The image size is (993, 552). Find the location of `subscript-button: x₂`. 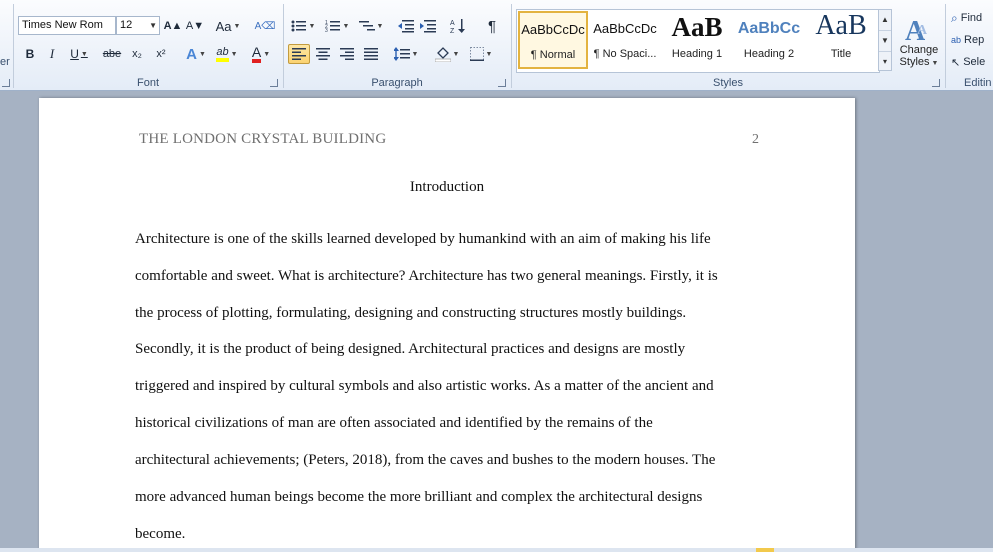

subscript-button: x₂ is located at coordinates (137, 54).